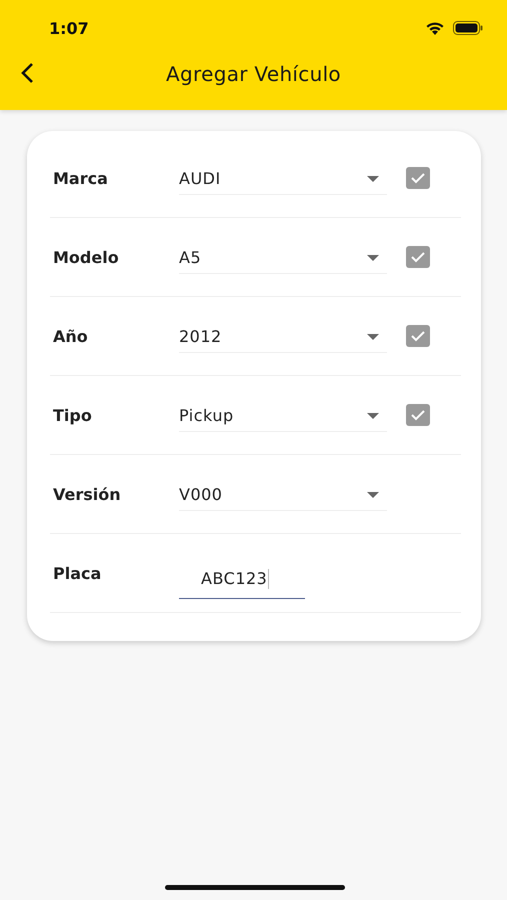 The image size is (507, 900). I want to click on field-label: Versión, so click(87, 494).